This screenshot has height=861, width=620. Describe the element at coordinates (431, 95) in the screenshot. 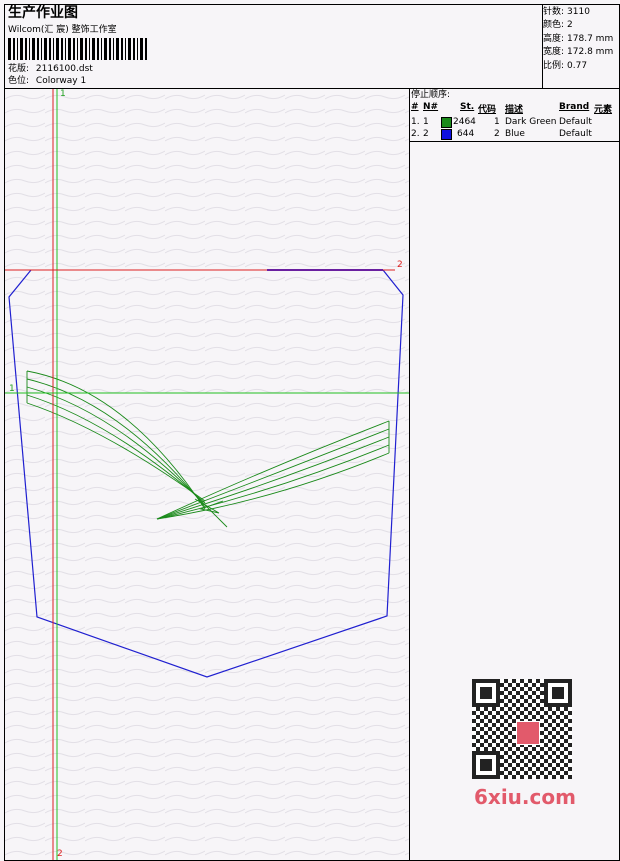

I see `stop-sequence-title: 停止顺序:` at that location.